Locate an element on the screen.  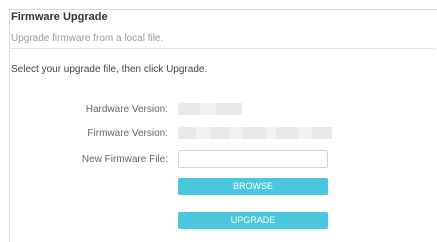
section-subtitle: Upgrade firmware from a local file. is located at coordinates (87, 38).